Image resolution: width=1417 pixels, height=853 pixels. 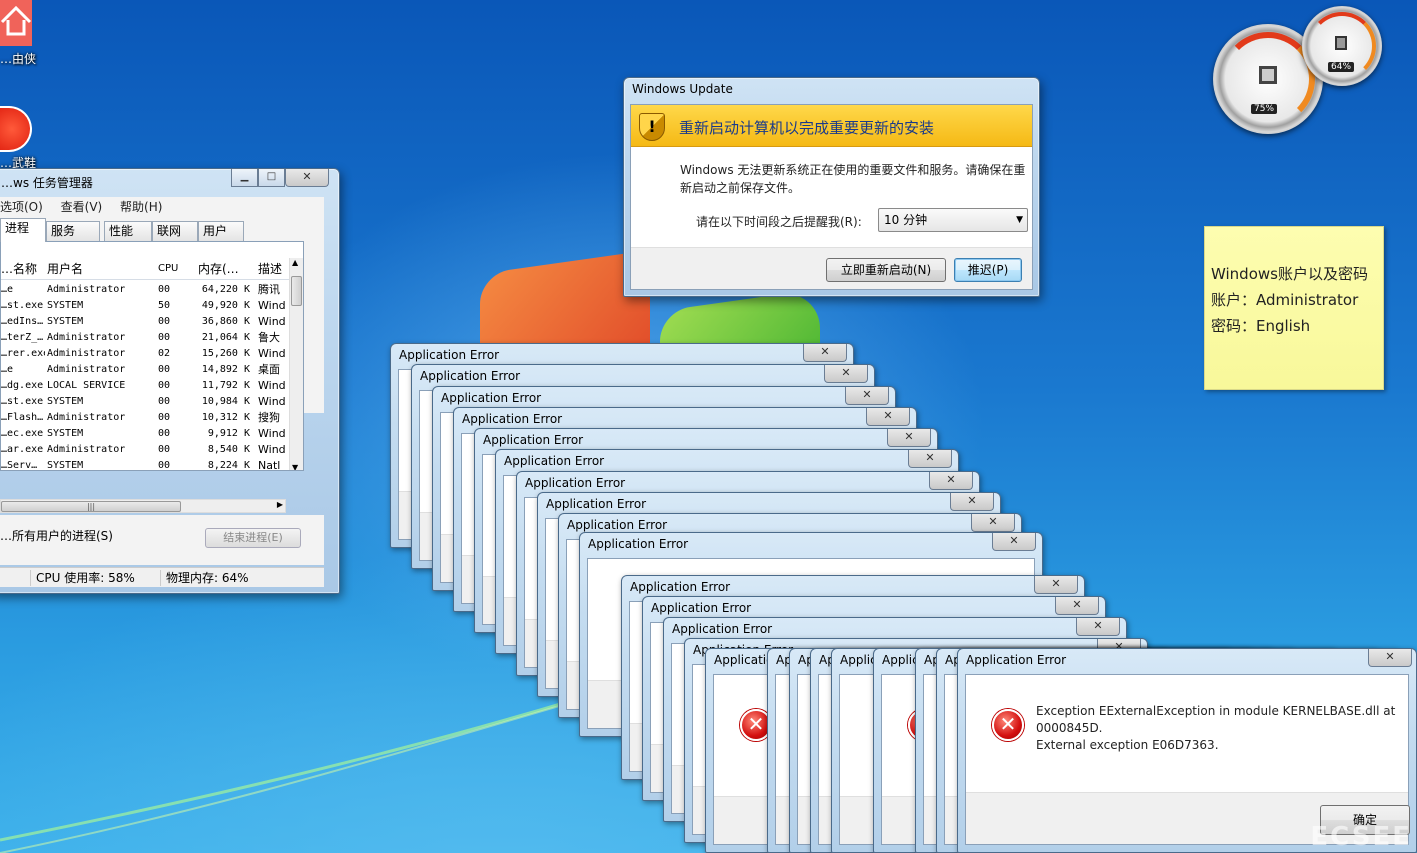 I want to click on process-row: …e Administrator 00 64,220 K 腾讯, so click(x=146, y=290).